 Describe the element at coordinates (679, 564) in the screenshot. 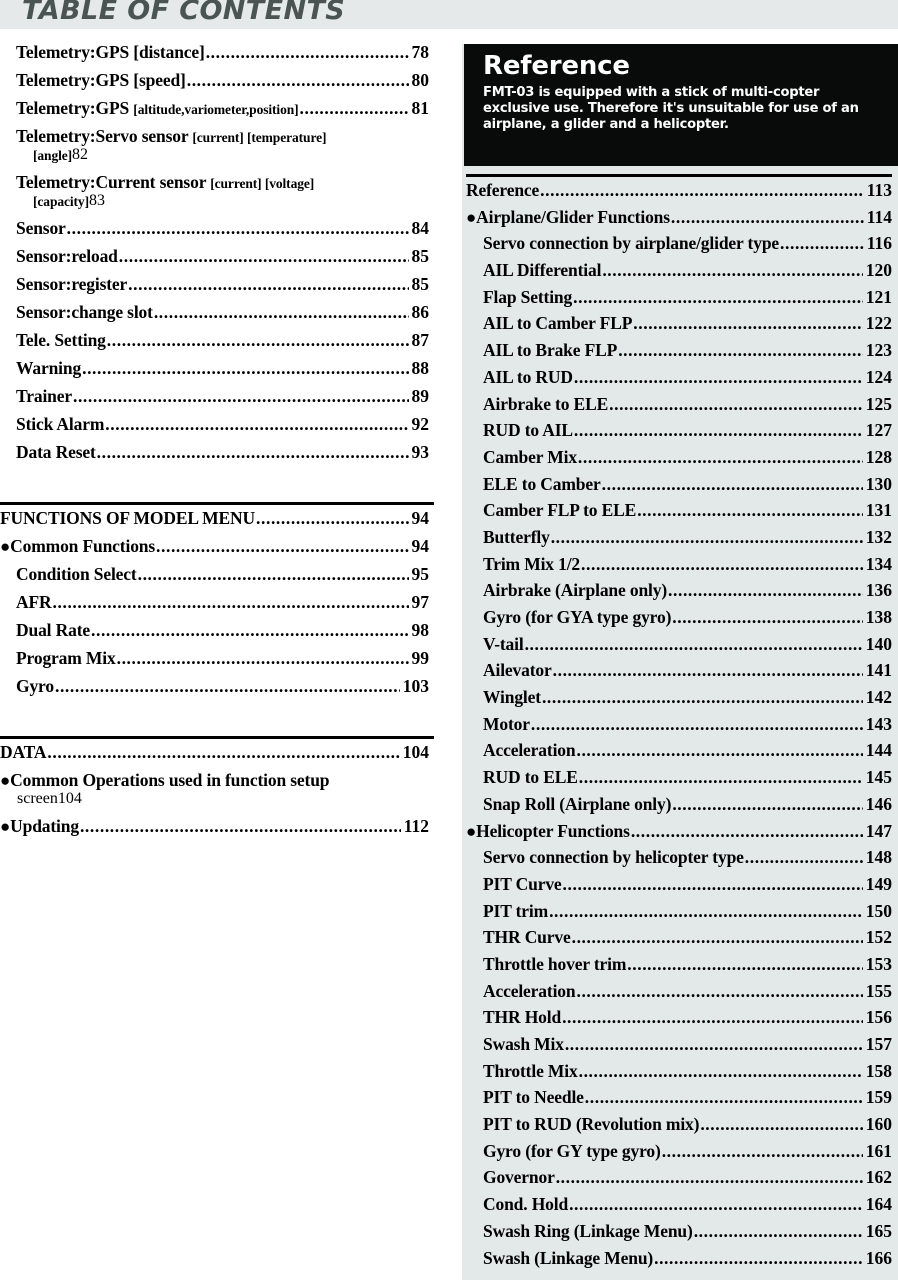

I see `toc-entry: Trim Mix 1/2 134` at that location.